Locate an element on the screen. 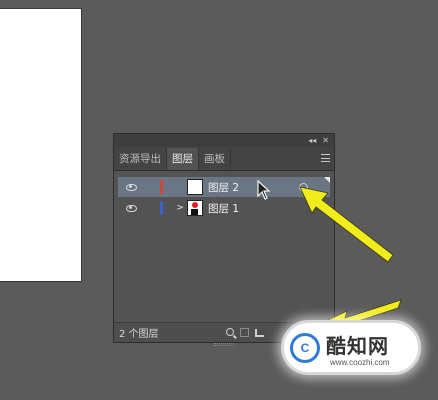 This screenshot has height=400, width=438. layer-row-2: 图层 2 is located at coordinates (224, 187).